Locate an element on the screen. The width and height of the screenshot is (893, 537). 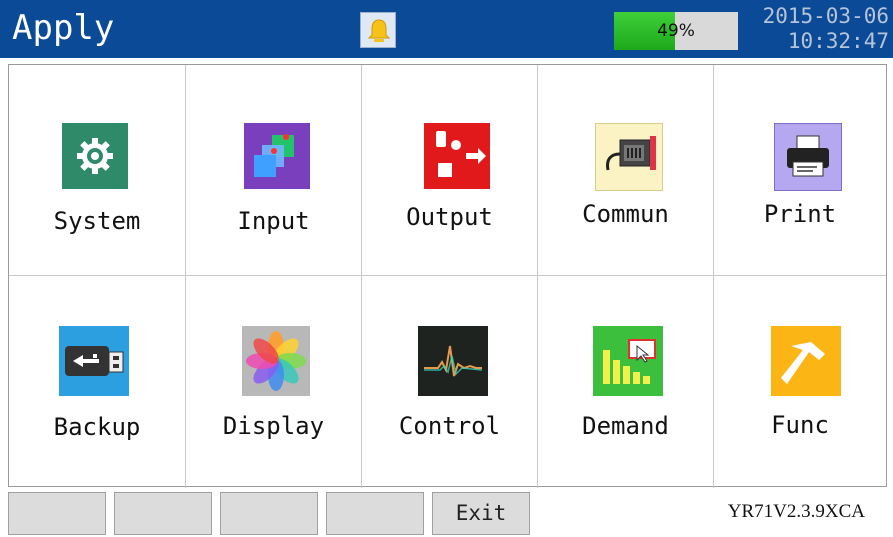
app-display: Display is located at coordinates (274, 382).